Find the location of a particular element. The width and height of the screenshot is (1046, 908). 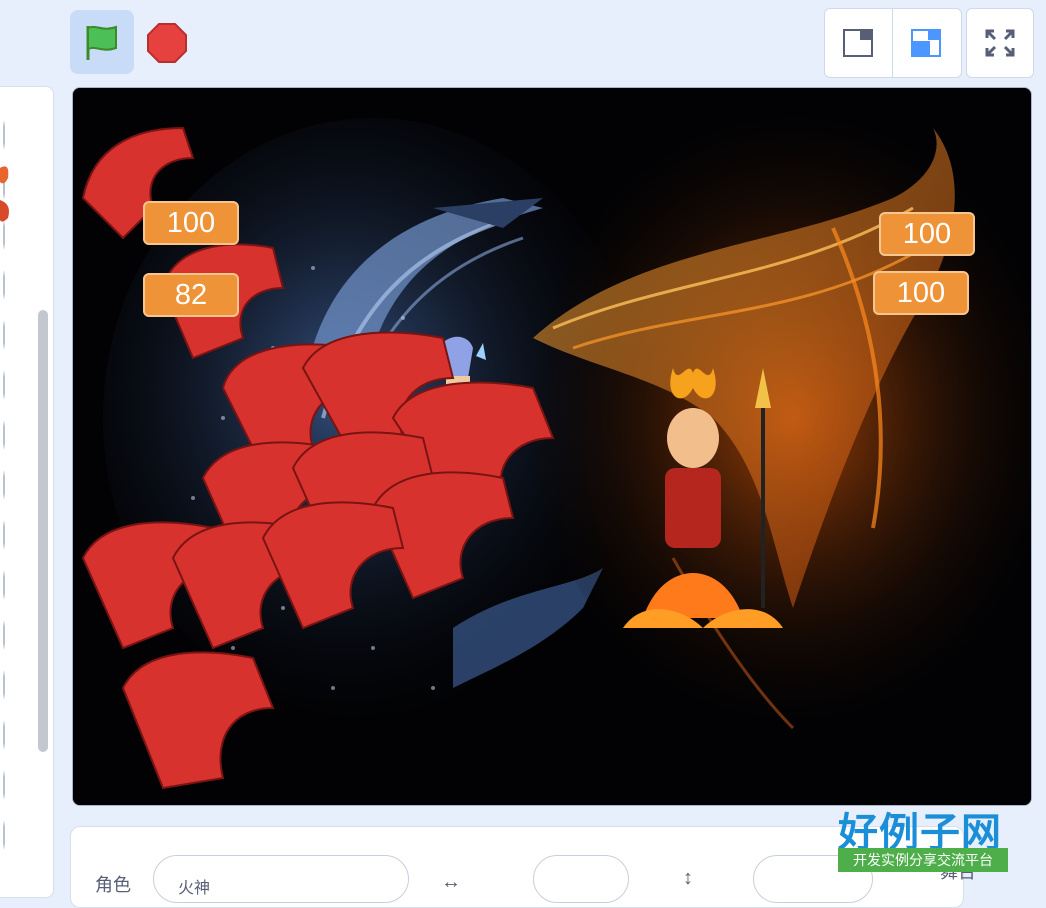

sprite-list-scrollbar is located at coordinates (43, 531).